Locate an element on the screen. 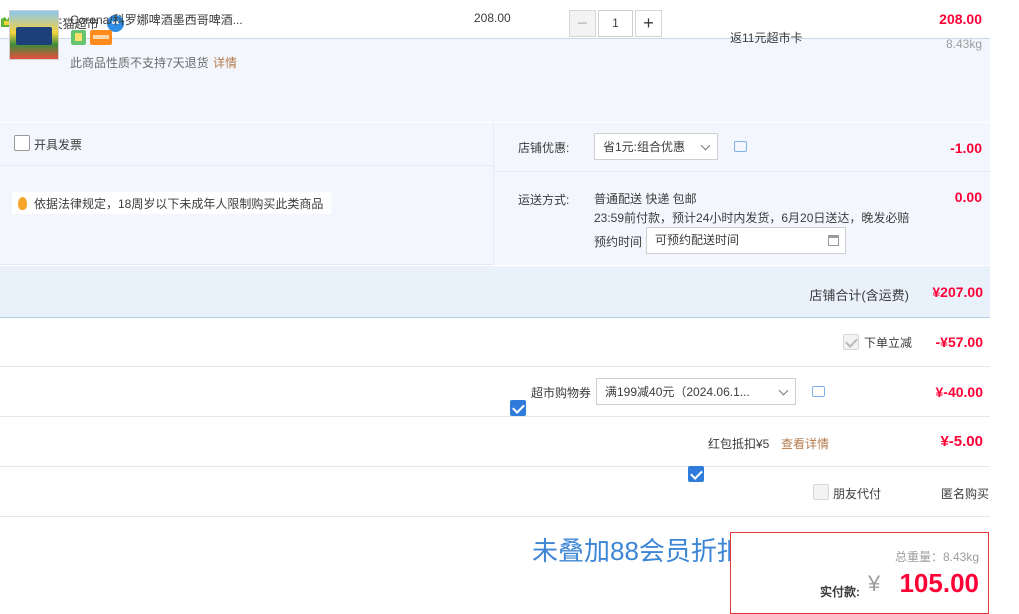  invoice-checkbox is located at coordinates (22, 143).